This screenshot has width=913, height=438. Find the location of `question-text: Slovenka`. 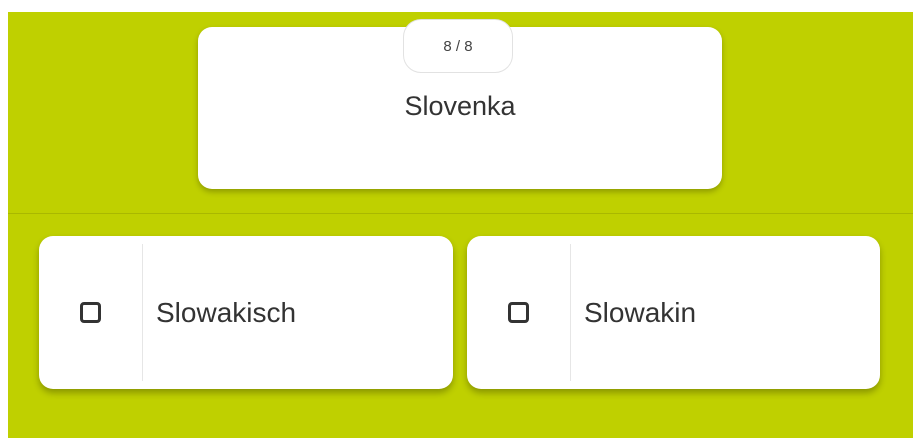

question-text: Slovenka is located at coordinates (460, 106).